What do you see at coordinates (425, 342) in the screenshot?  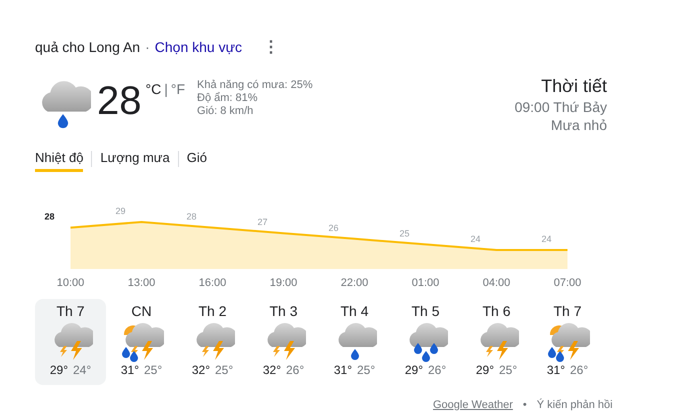 I see `day-forecast: Th 5 29° 26°` at bounding box center [425, 342].